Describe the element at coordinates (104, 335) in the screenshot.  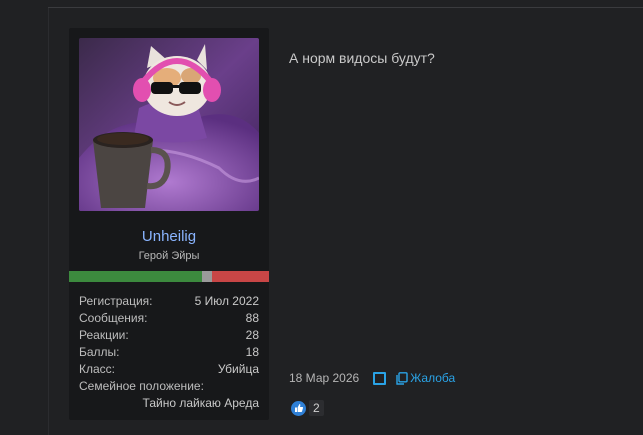
I see `stat-label: Реакции:` at that location.